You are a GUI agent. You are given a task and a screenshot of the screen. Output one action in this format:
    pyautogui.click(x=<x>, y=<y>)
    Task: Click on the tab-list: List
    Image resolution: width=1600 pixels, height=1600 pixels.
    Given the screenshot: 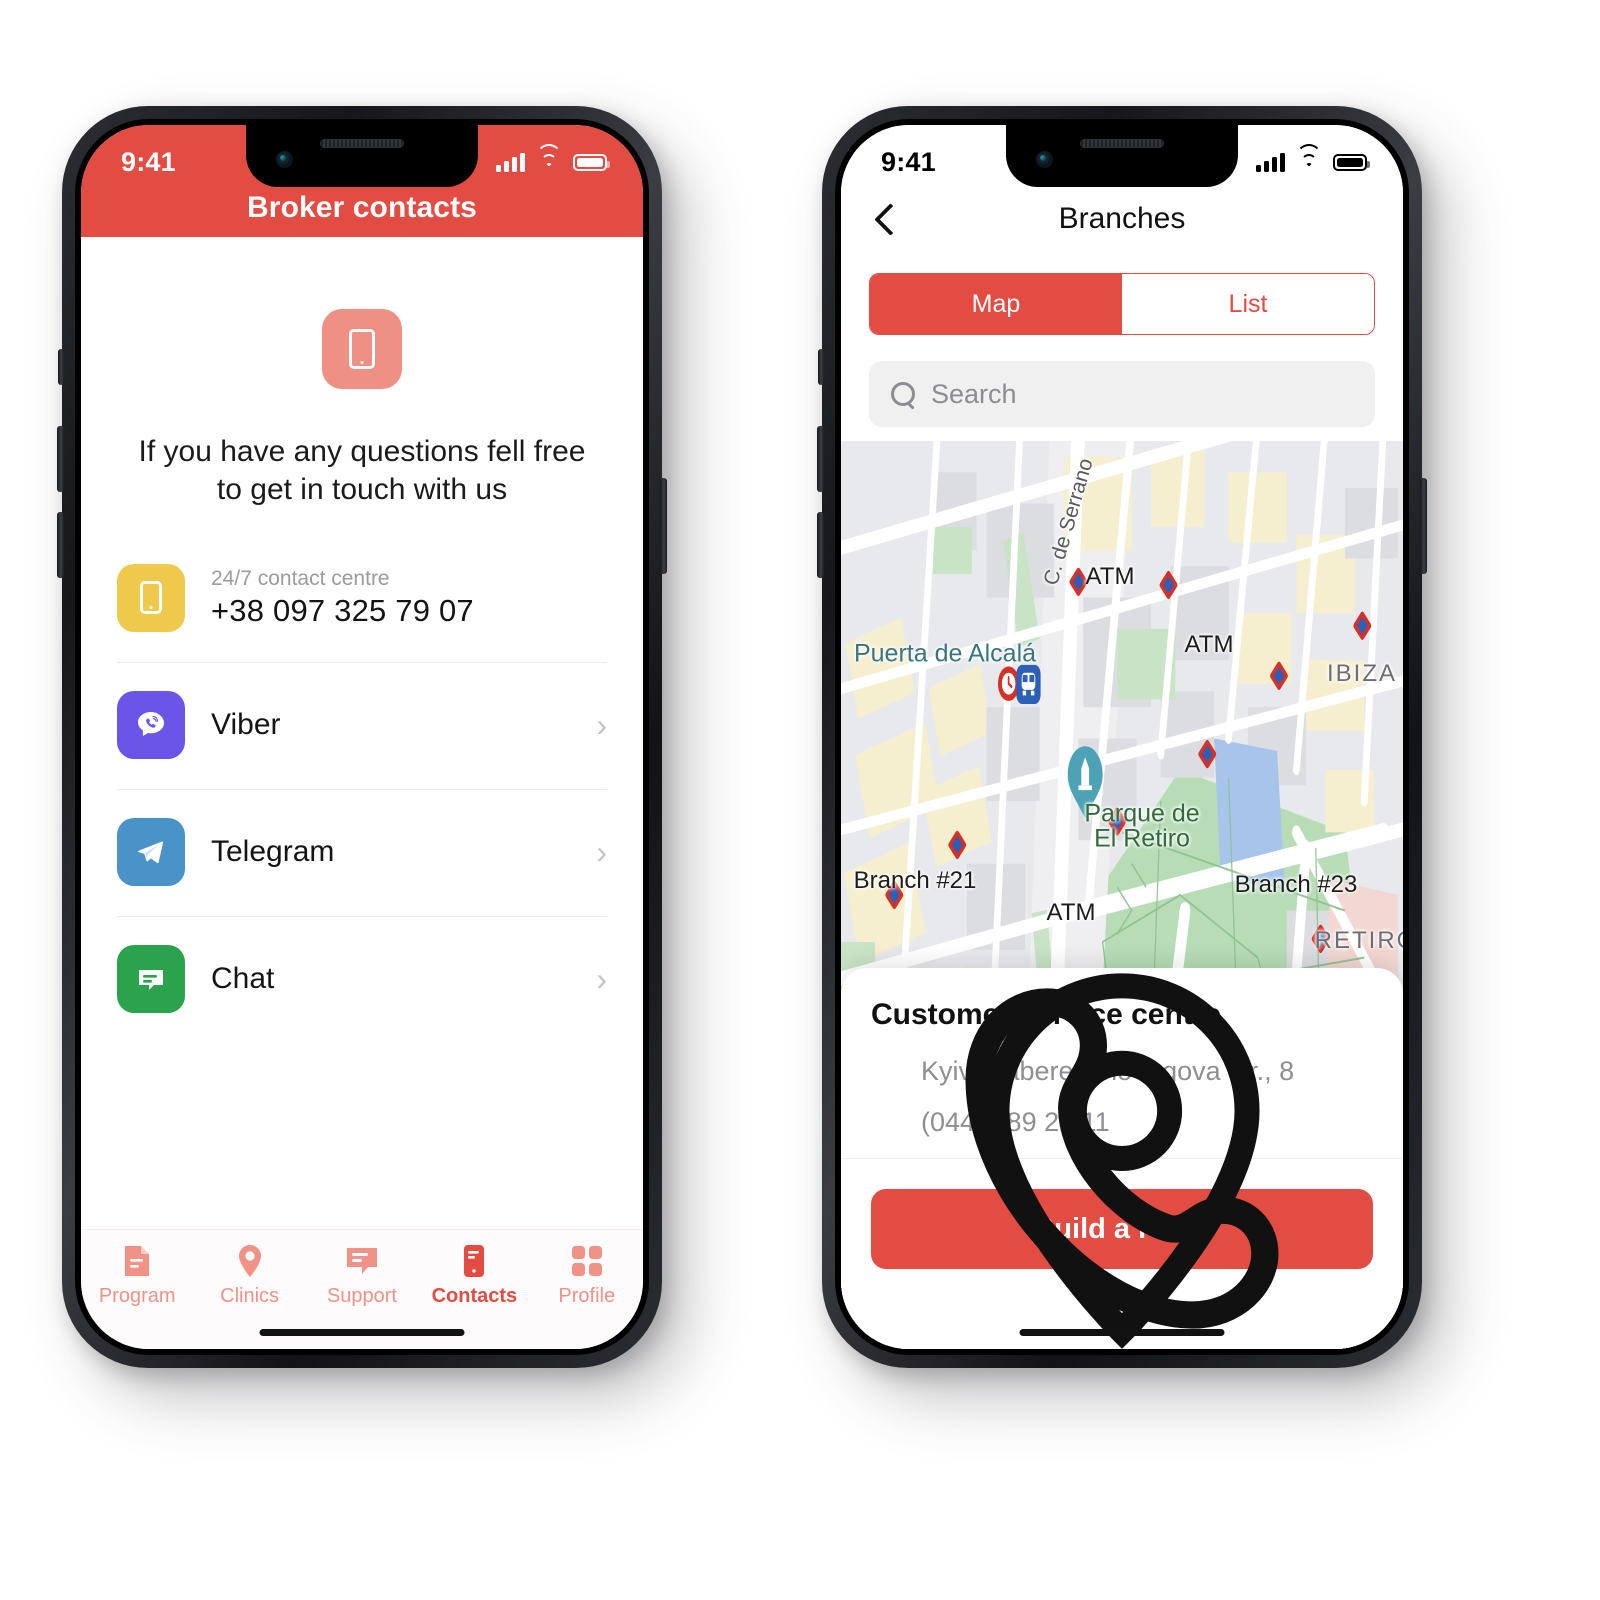 What is the action you would take?
    pyautogui.click(x=1248, y=304)
    